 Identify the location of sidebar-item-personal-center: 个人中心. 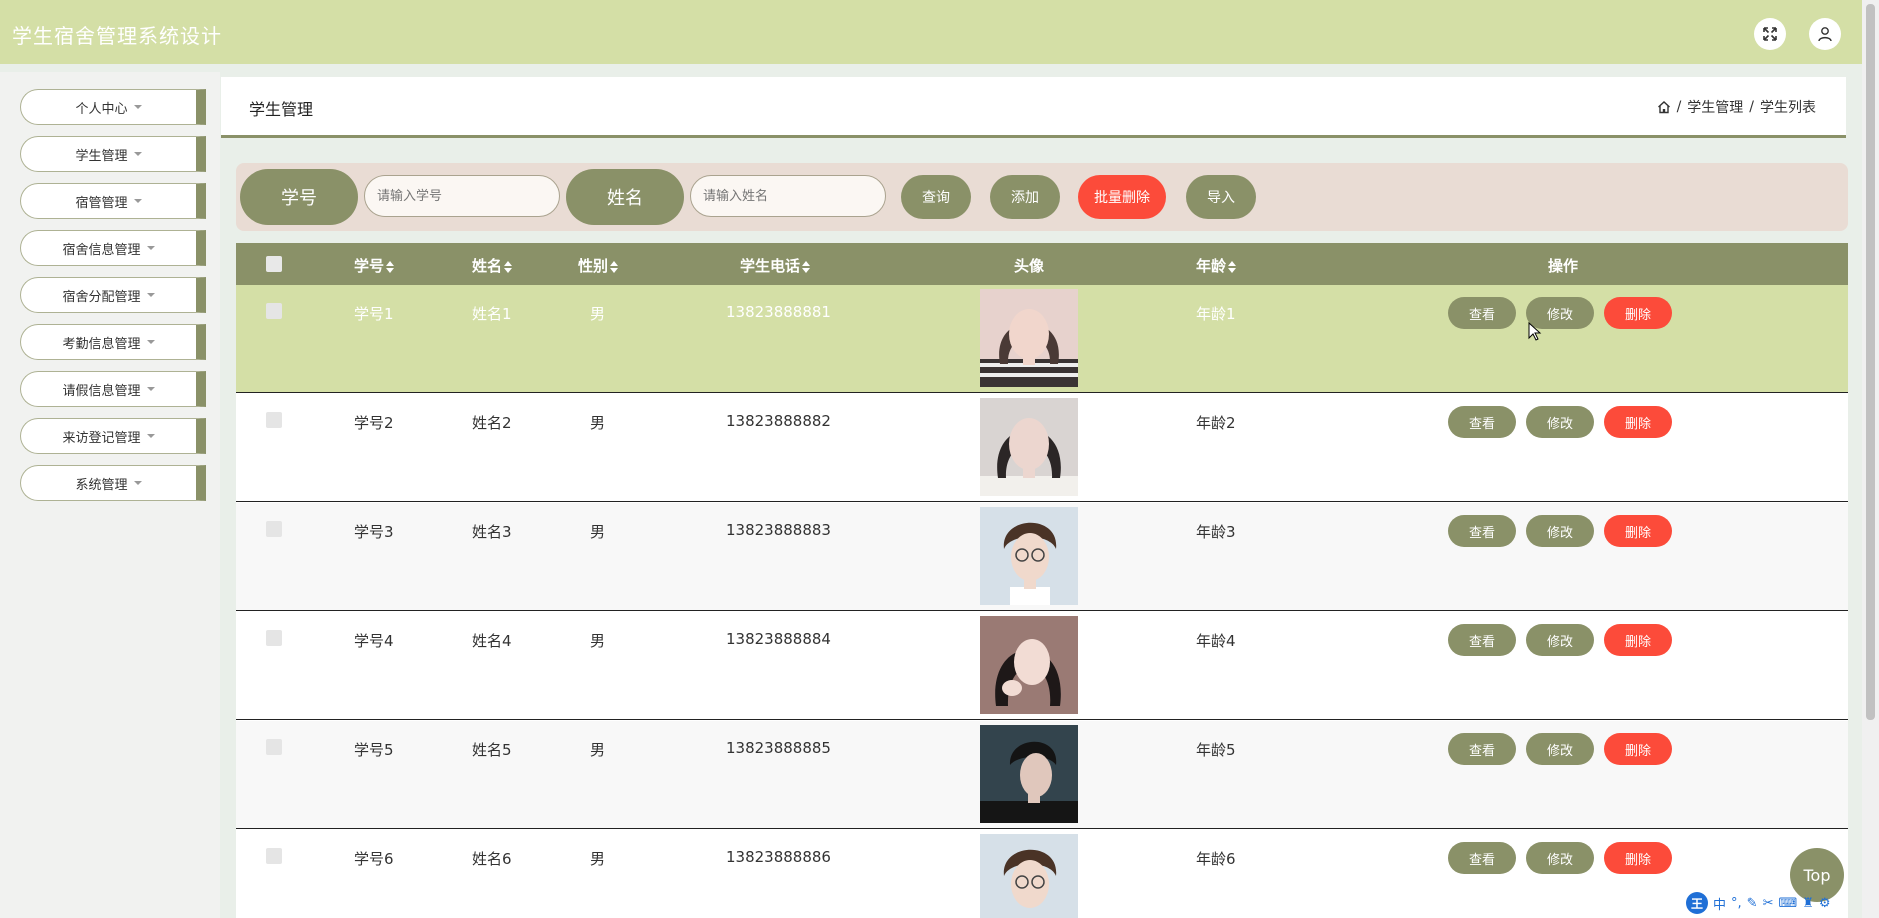
(113, 107).